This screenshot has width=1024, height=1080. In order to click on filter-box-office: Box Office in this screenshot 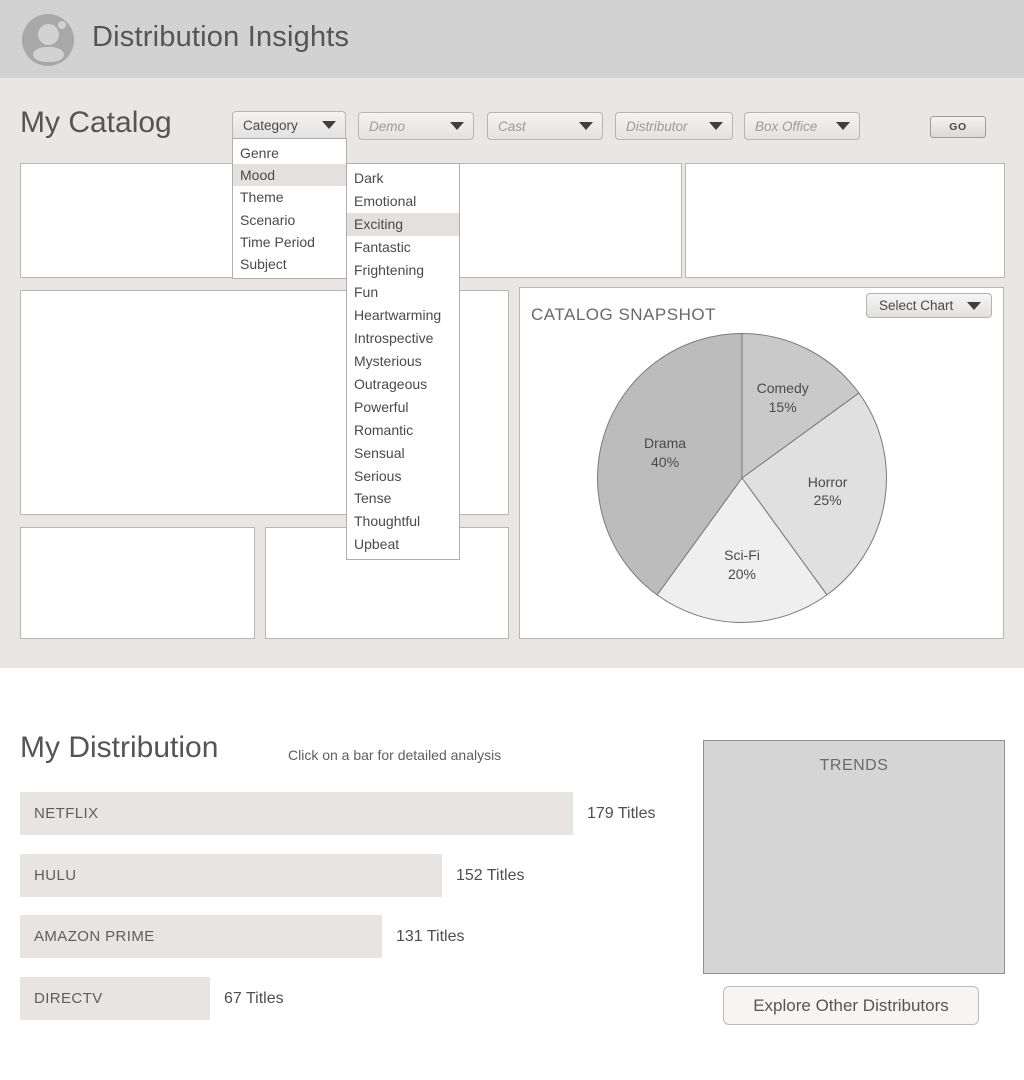, I will do `click(802, 126)`.